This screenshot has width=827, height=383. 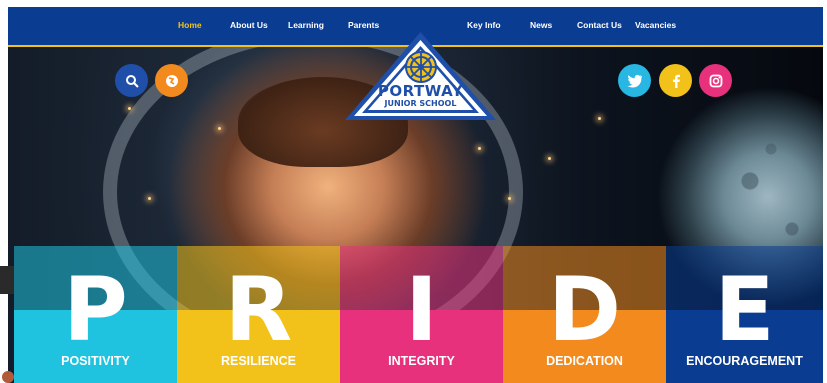 What do you see at coordinates (8, 377) in the screenshot?
I see `avatar` at bounding box center [8, 377].